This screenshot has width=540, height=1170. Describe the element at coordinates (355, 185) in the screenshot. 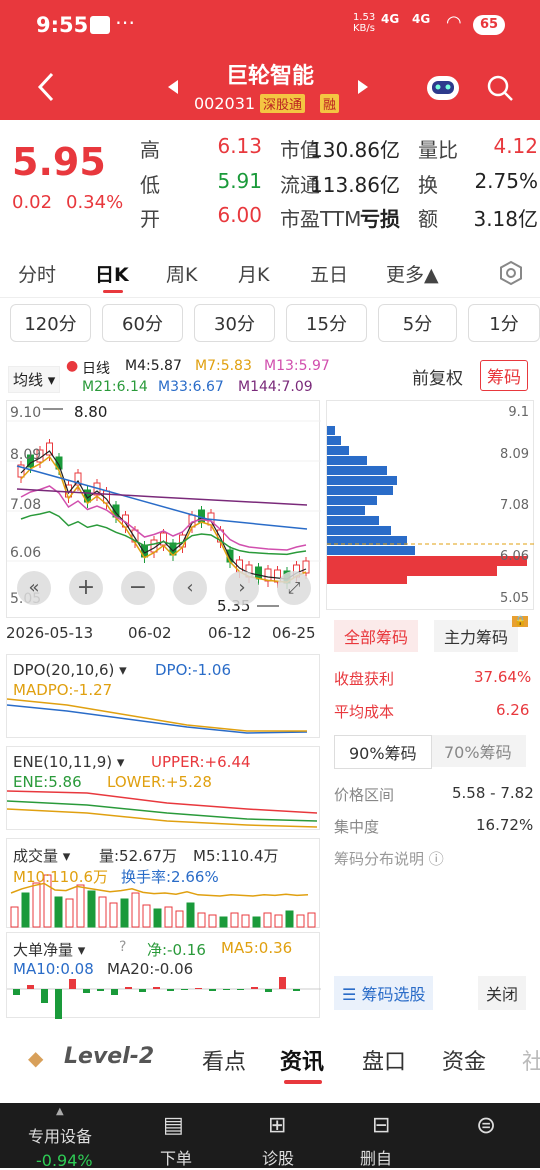

I see `quote-value2-1: 113.86亿` at that location.